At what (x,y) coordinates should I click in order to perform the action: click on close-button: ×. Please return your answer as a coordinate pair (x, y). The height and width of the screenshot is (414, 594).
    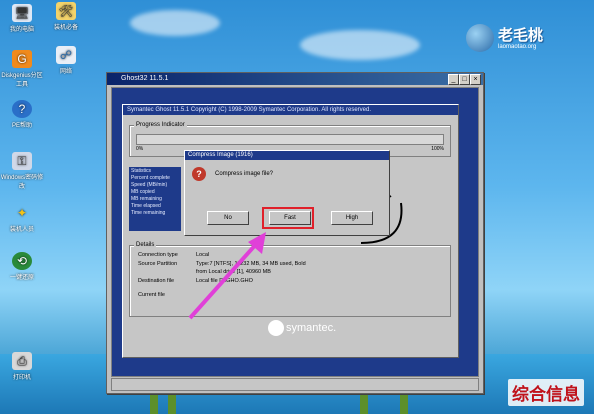
    Looking at the image, I should click on (475, 79).